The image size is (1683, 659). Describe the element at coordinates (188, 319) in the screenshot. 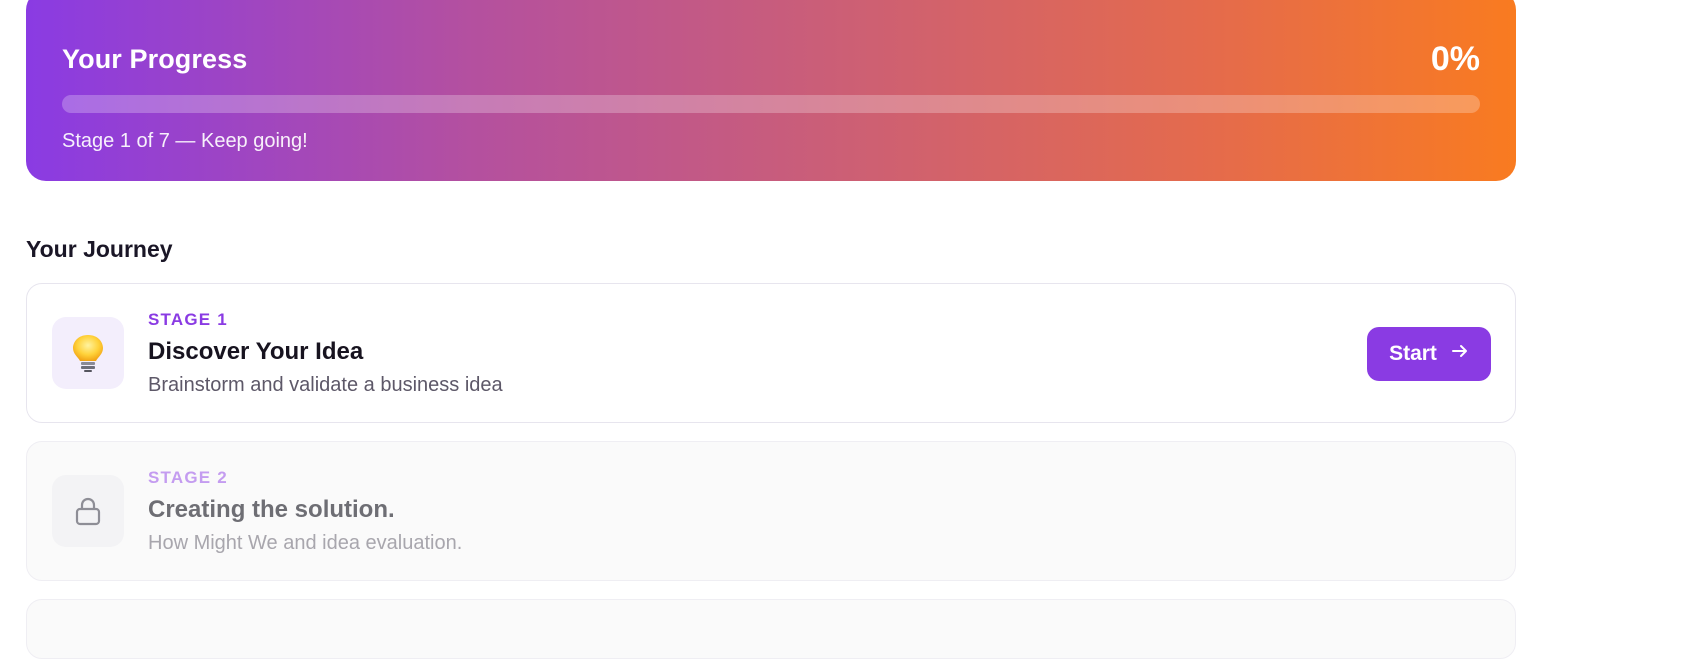

I see `stage-number: STAGE 1` at that location.